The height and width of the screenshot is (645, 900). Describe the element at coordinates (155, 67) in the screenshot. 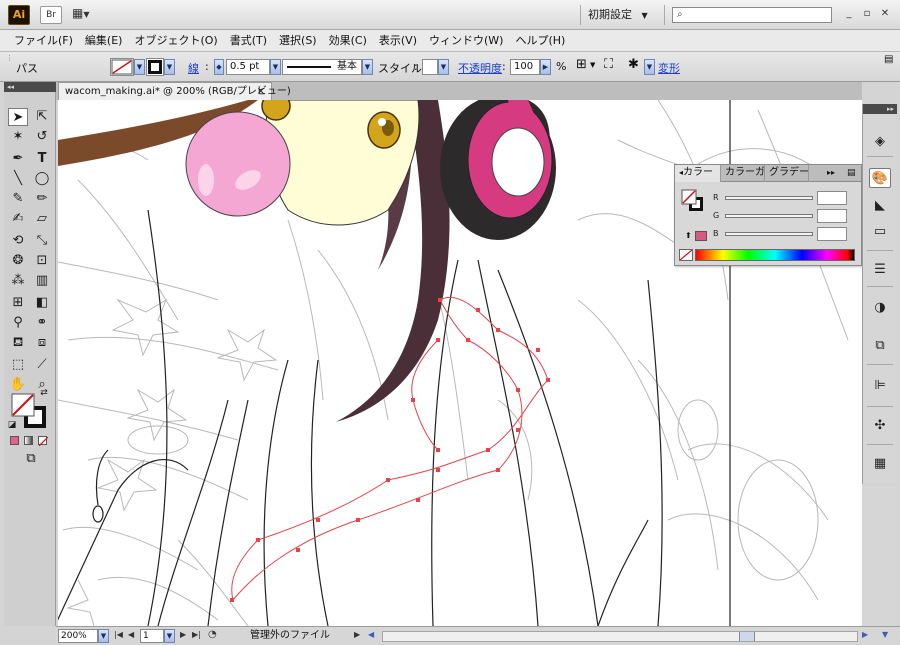

I see `stroke-swatch-button` at that location.